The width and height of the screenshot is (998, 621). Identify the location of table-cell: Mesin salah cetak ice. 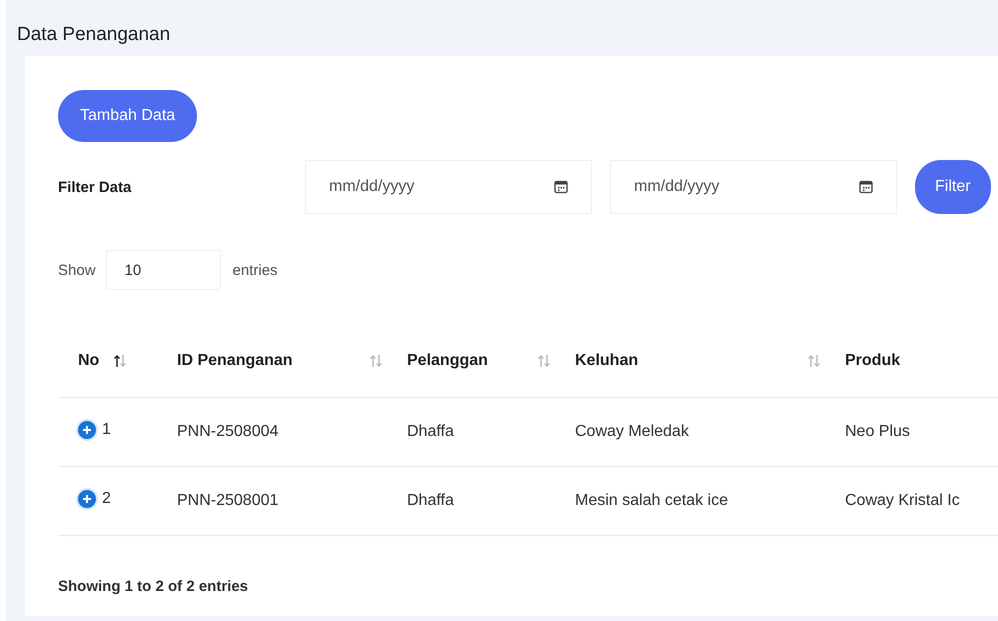
(651, 500).